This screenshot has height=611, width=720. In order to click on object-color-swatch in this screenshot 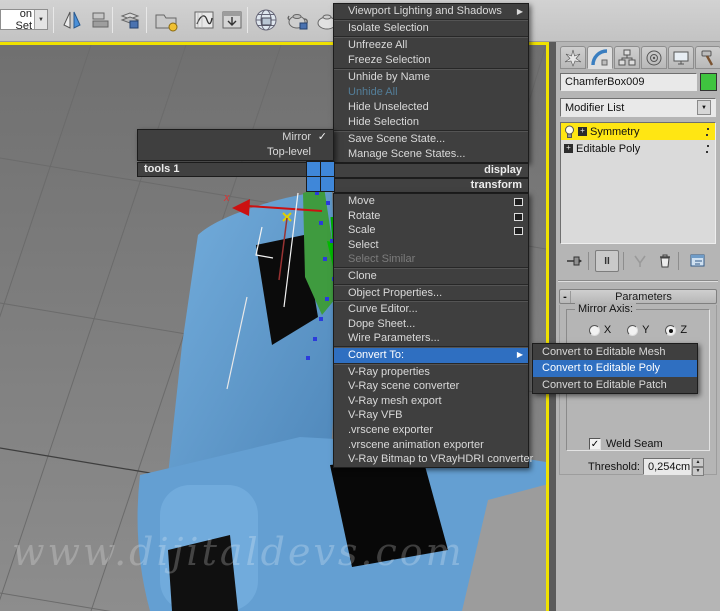, I will do `click(708, 82)`.